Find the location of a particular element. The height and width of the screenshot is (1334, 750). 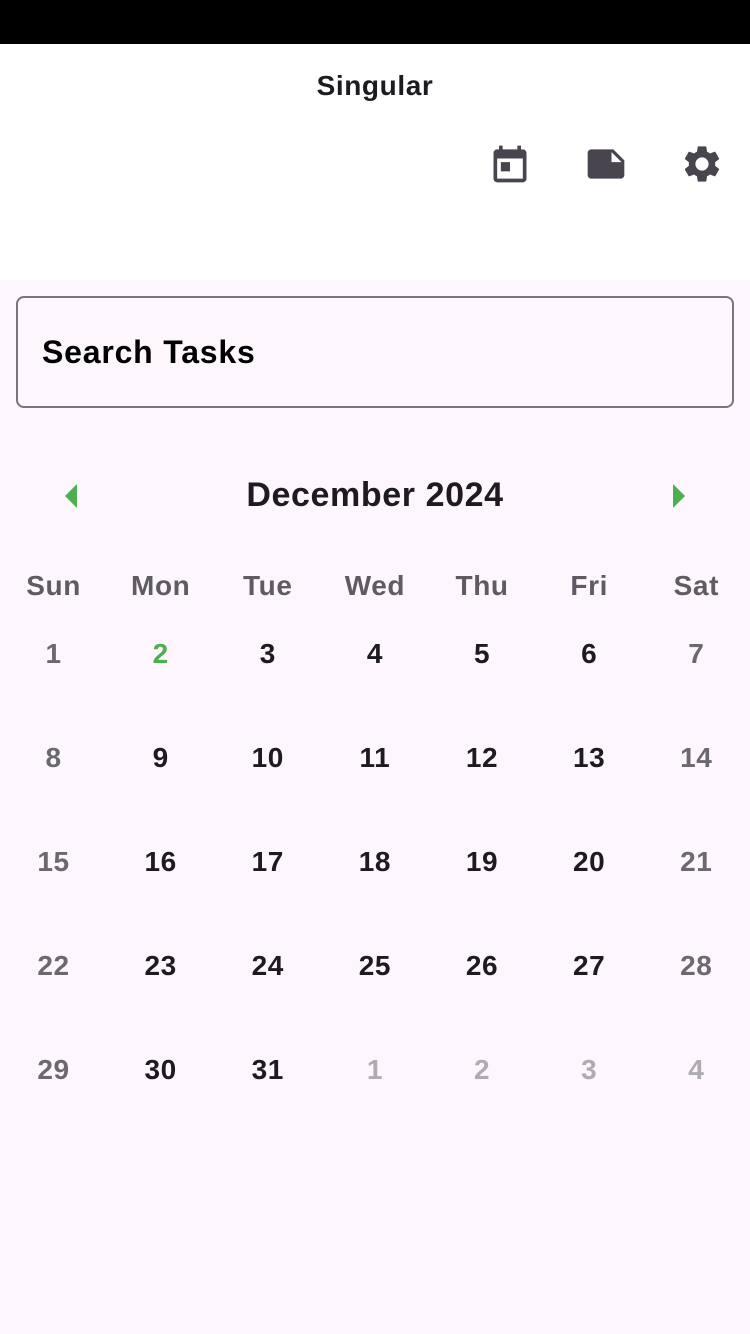

calendar-day: 25 is located at coordinates (374, 990).